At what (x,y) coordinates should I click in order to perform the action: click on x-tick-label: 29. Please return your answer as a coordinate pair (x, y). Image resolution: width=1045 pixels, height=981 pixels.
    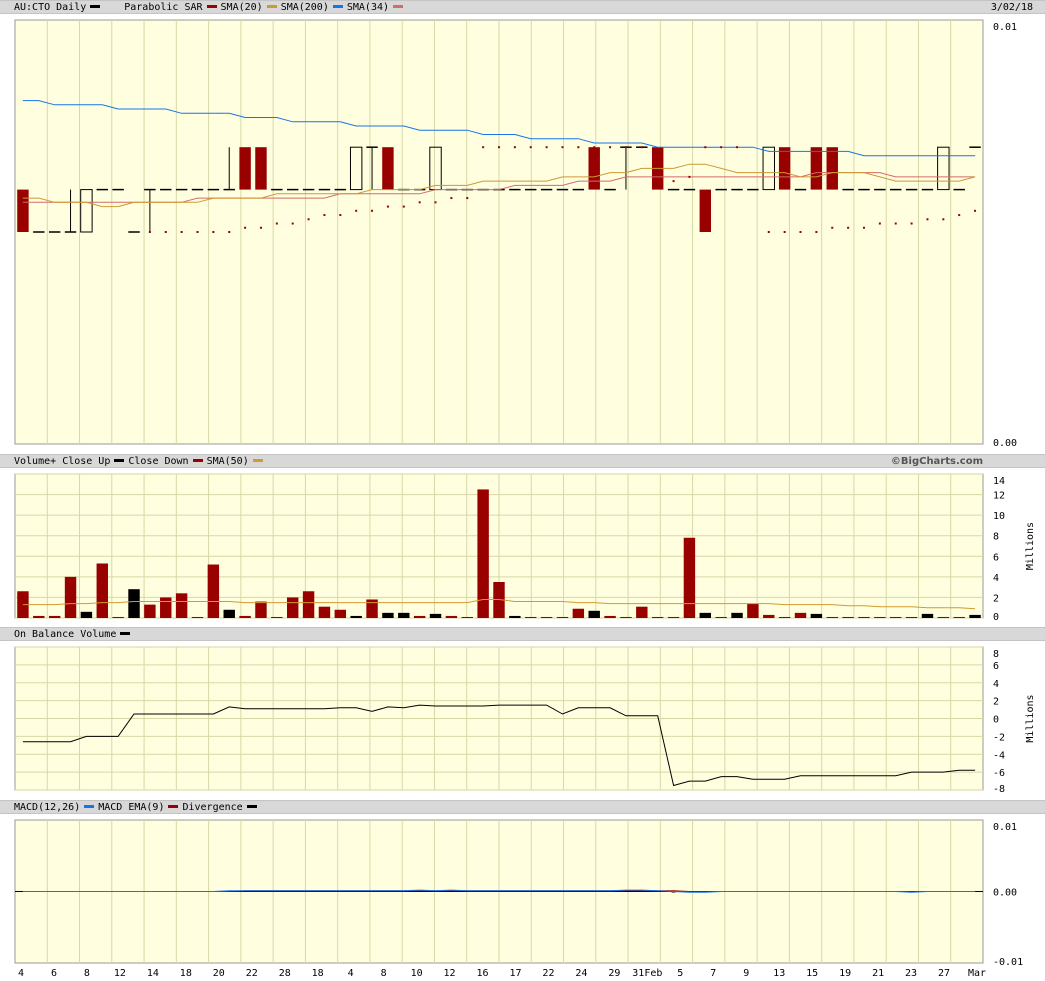
    Looking at the image, I should click on (614, 973).